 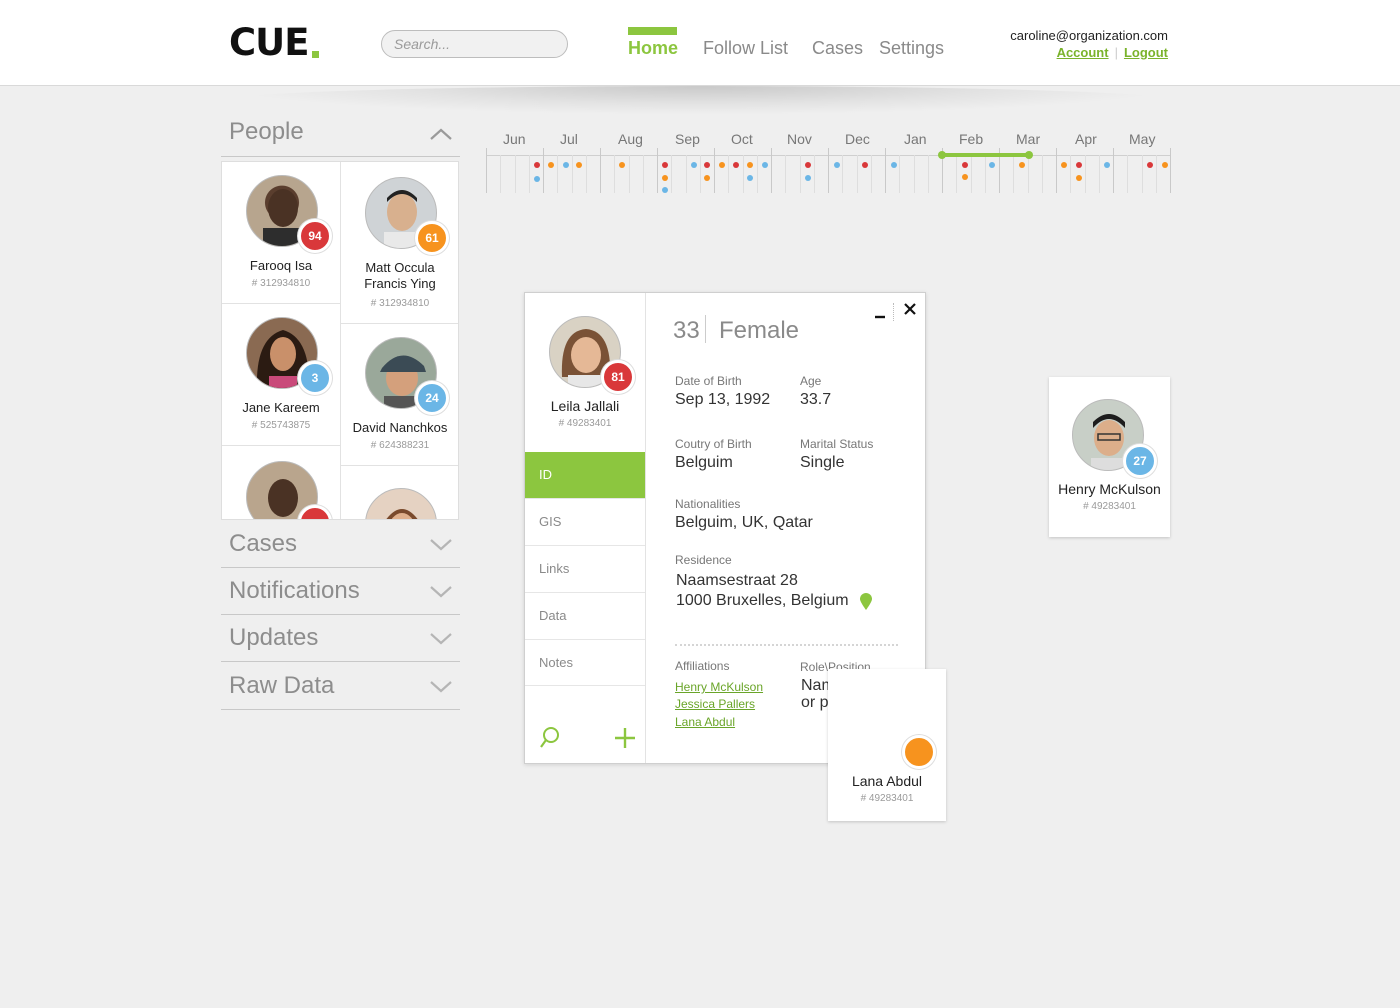 What do you see at coordinates (340, 638) in the screenshot?
I see `updates-section-header: Updates` at bounding box center [340, 638].